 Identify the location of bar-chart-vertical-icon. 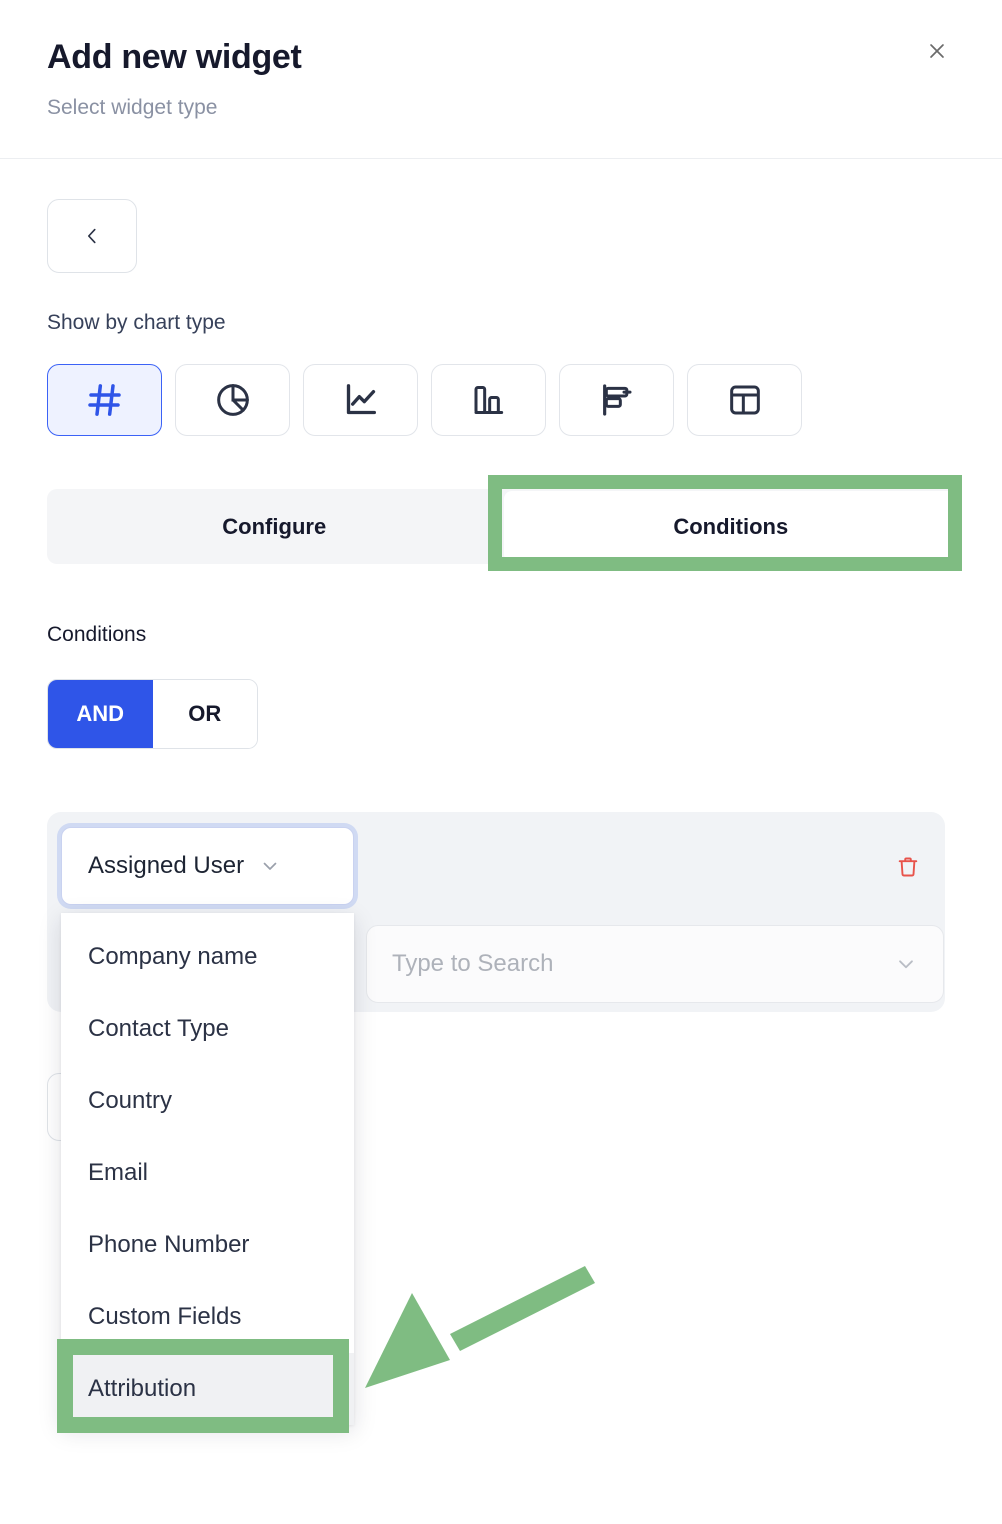
(488, 400).